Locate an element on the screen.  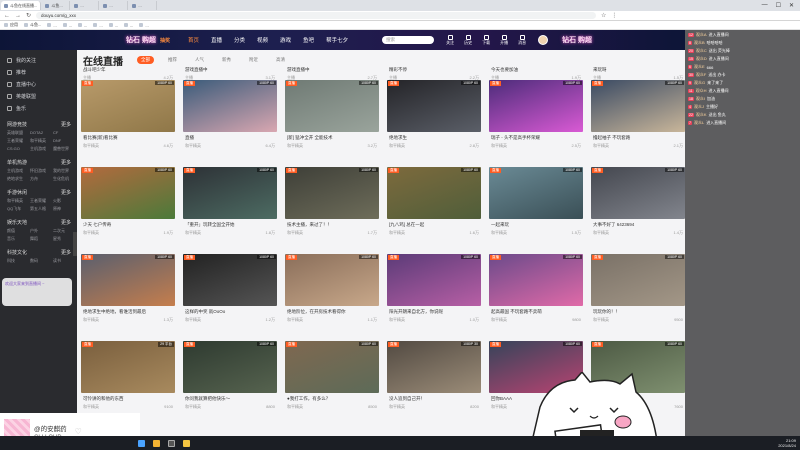
sidebar-item: 英雄联盟 is located at coordinates (38, 96).